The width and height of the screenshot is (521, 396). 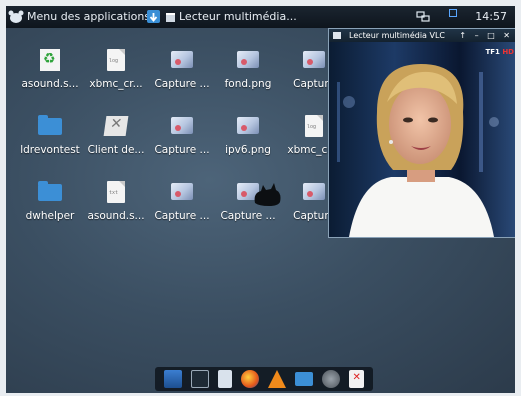 What do you see at coordinates (267, 194) in the screenshot?
I see `cat-silhouette-icon` at bounding box center [267, 194].